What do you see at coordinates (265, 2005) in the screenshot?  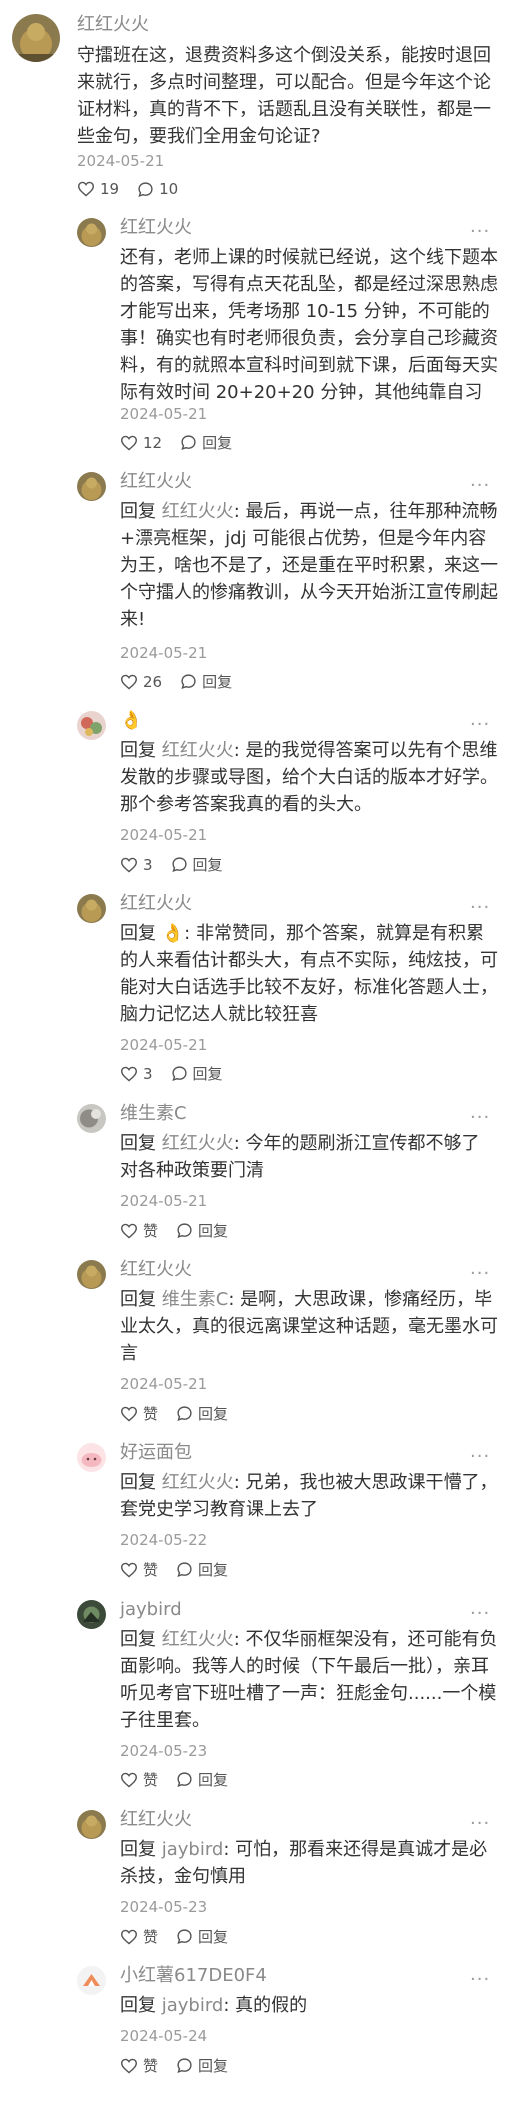 I see `reply-body: : 真的假的` at bounding box center [265, 2005].